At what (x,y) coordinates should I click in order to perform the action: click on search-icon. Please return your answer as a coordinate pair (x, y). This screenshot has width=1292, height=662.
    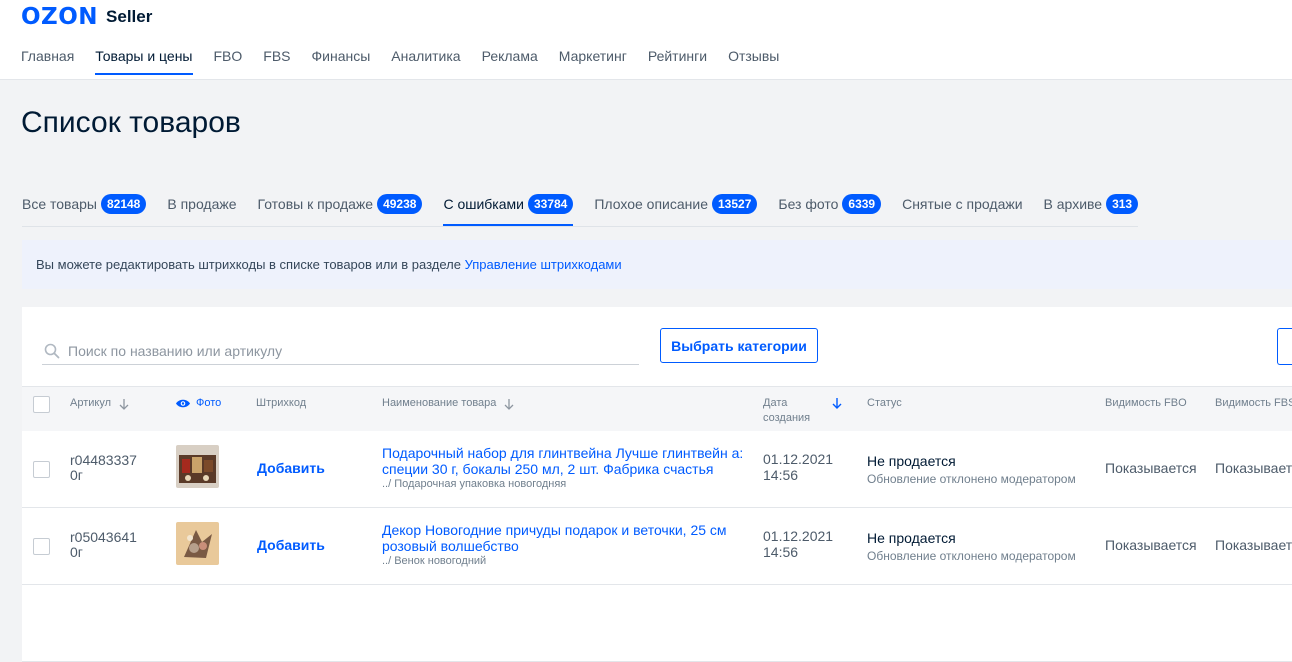
    Looking at the image, I should click on (52, 350).